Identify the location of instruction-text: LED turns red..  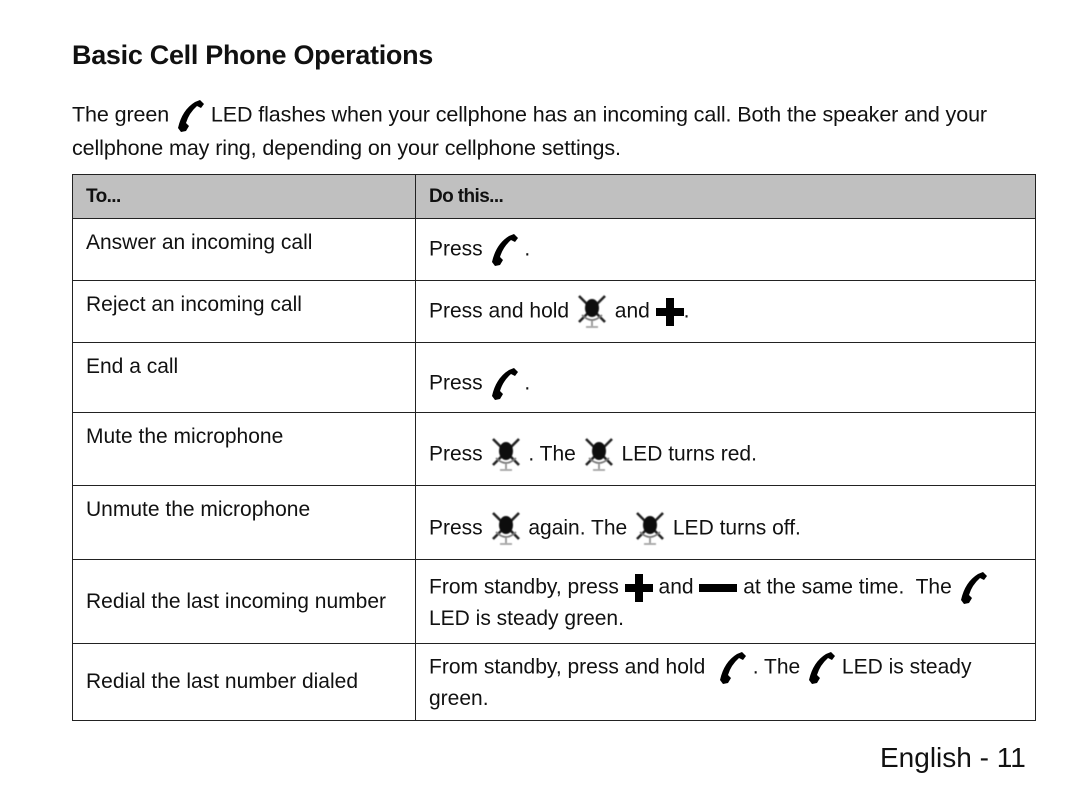
(686, 454).